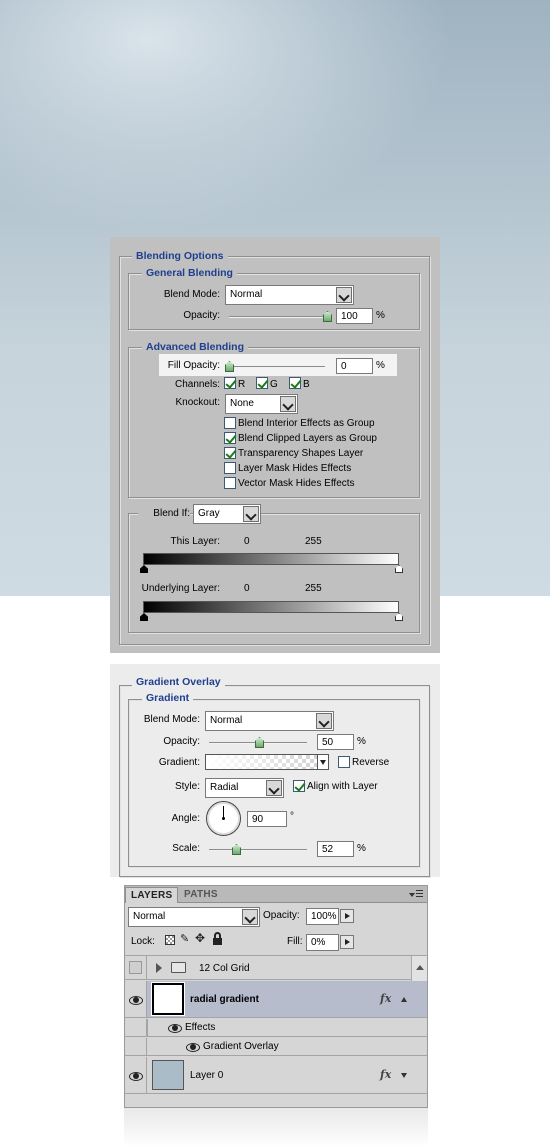 The image size is (550, 1148). What do you see at coordinates (152, 895) in the screenshot?
I see `tab-layers: LAYERS` at bounding box center [152, 895].